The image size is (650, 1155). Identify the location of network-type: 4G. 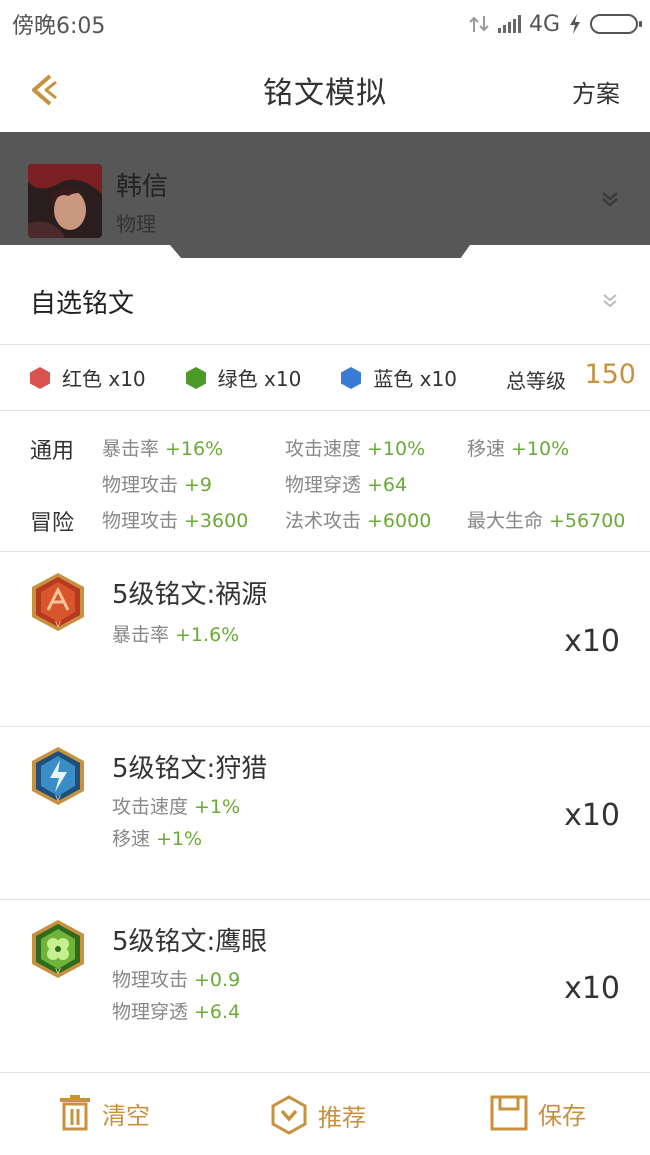
(544, 24).